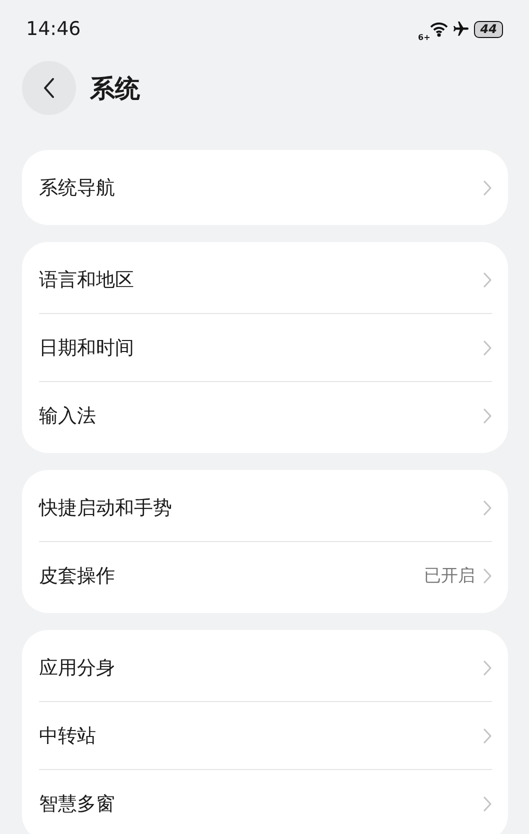  I want to click on network-label: 6+, so click(424, 37).